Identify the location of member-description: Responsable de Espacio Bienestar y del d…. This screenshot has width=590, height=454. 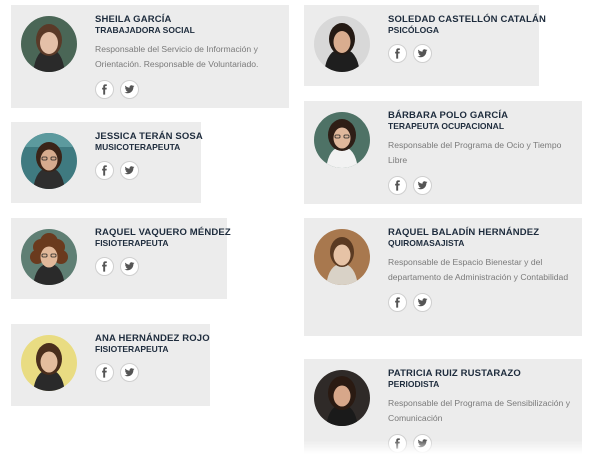
(478, 269).